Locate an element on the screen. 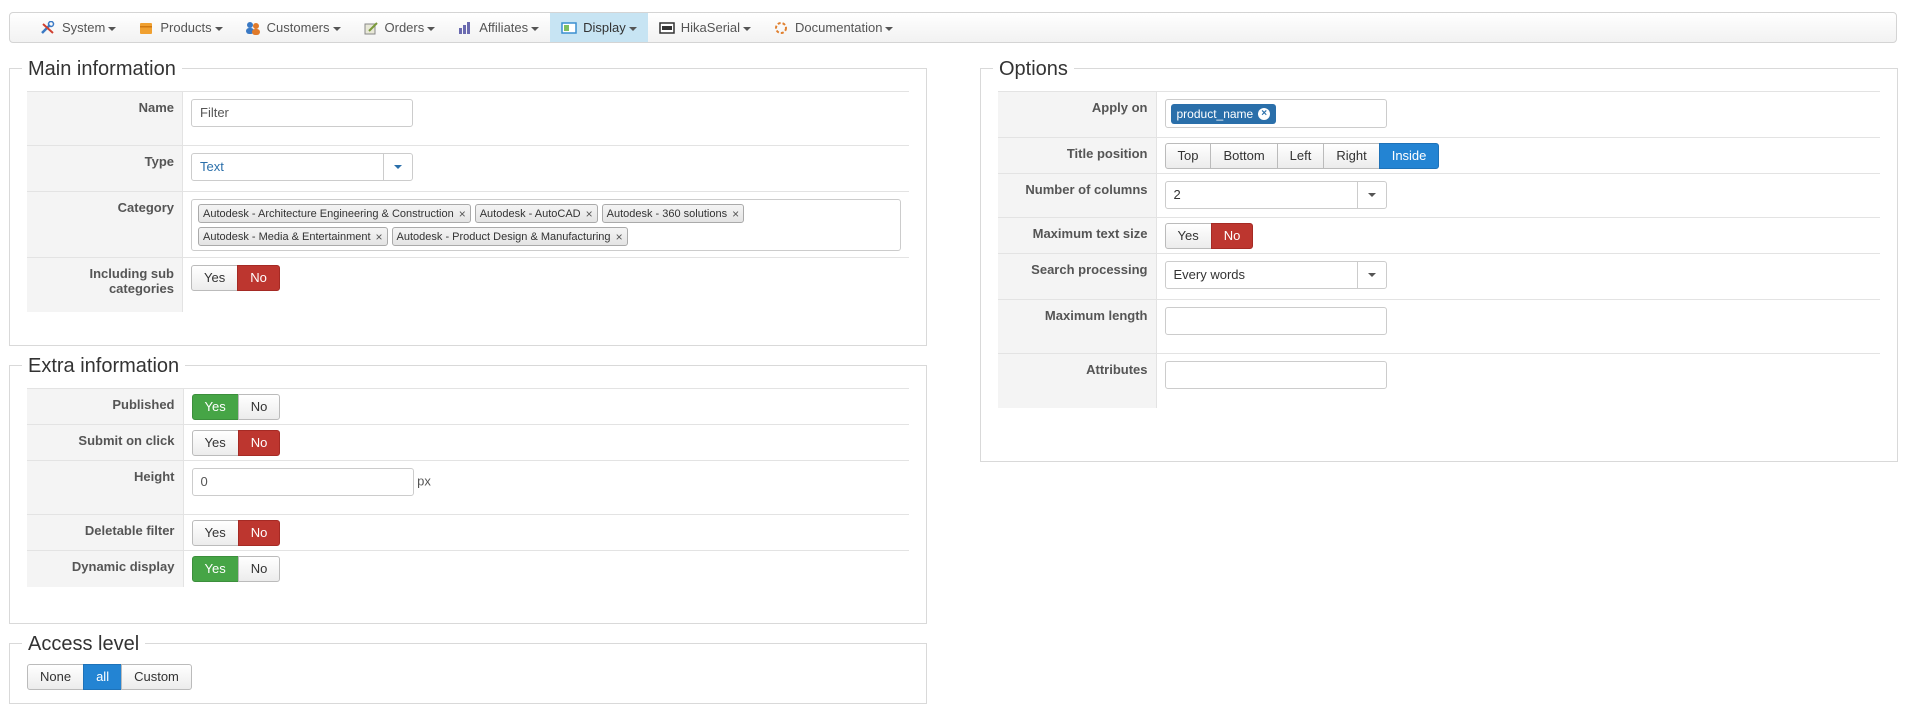  category-tag: Autodesk - AutoCAD × is located at coordinates (536, 213).